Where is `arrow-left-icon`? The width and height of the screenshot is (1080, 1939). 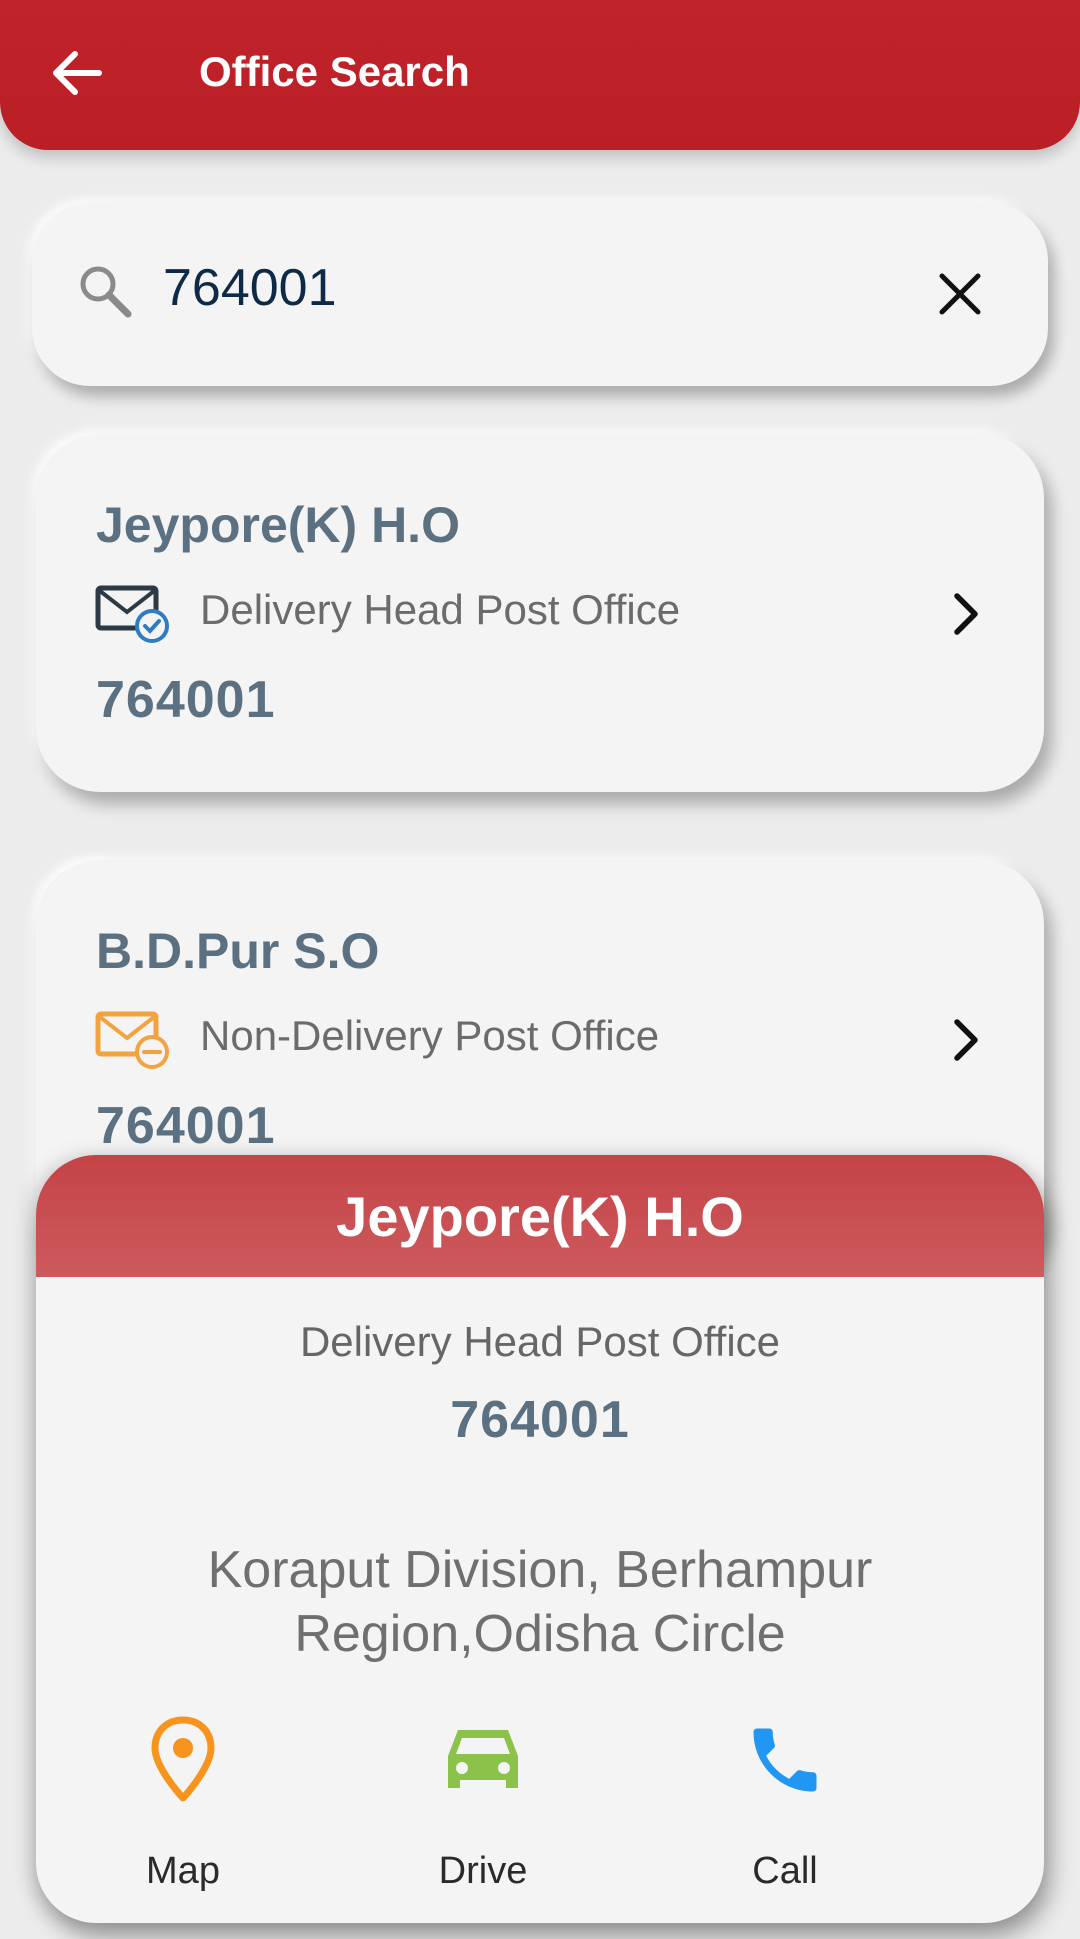
arrow-left-icon is located at coordinates (77, 73).